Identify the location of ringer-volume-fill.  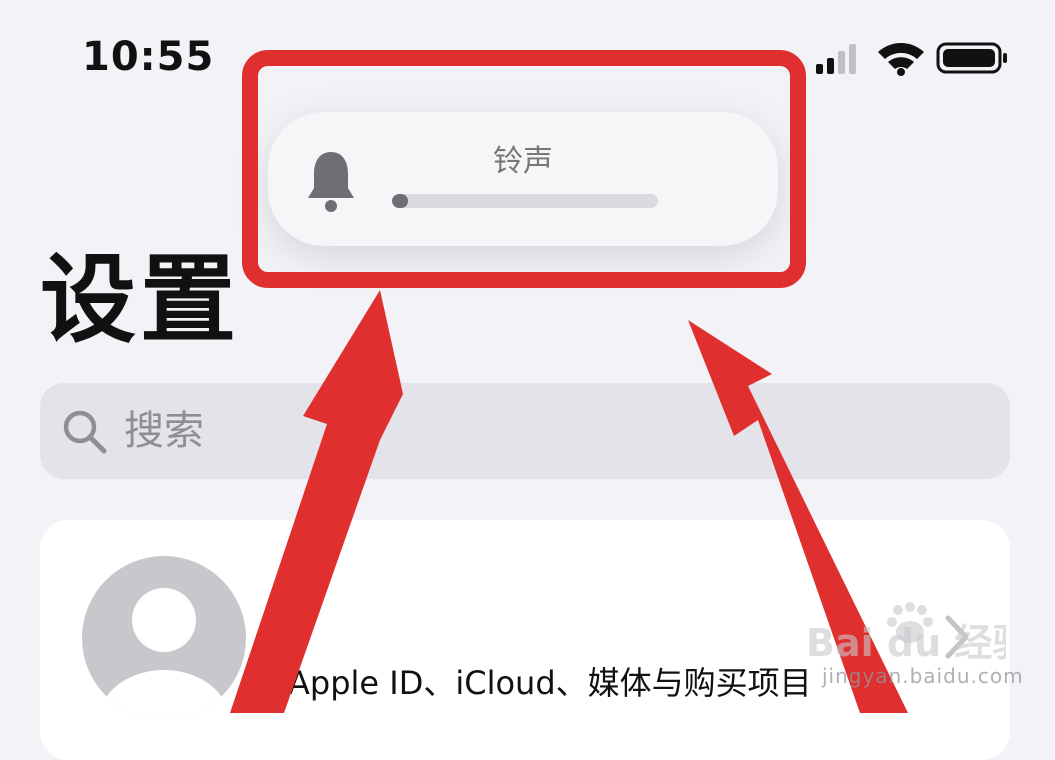
(400, 201).